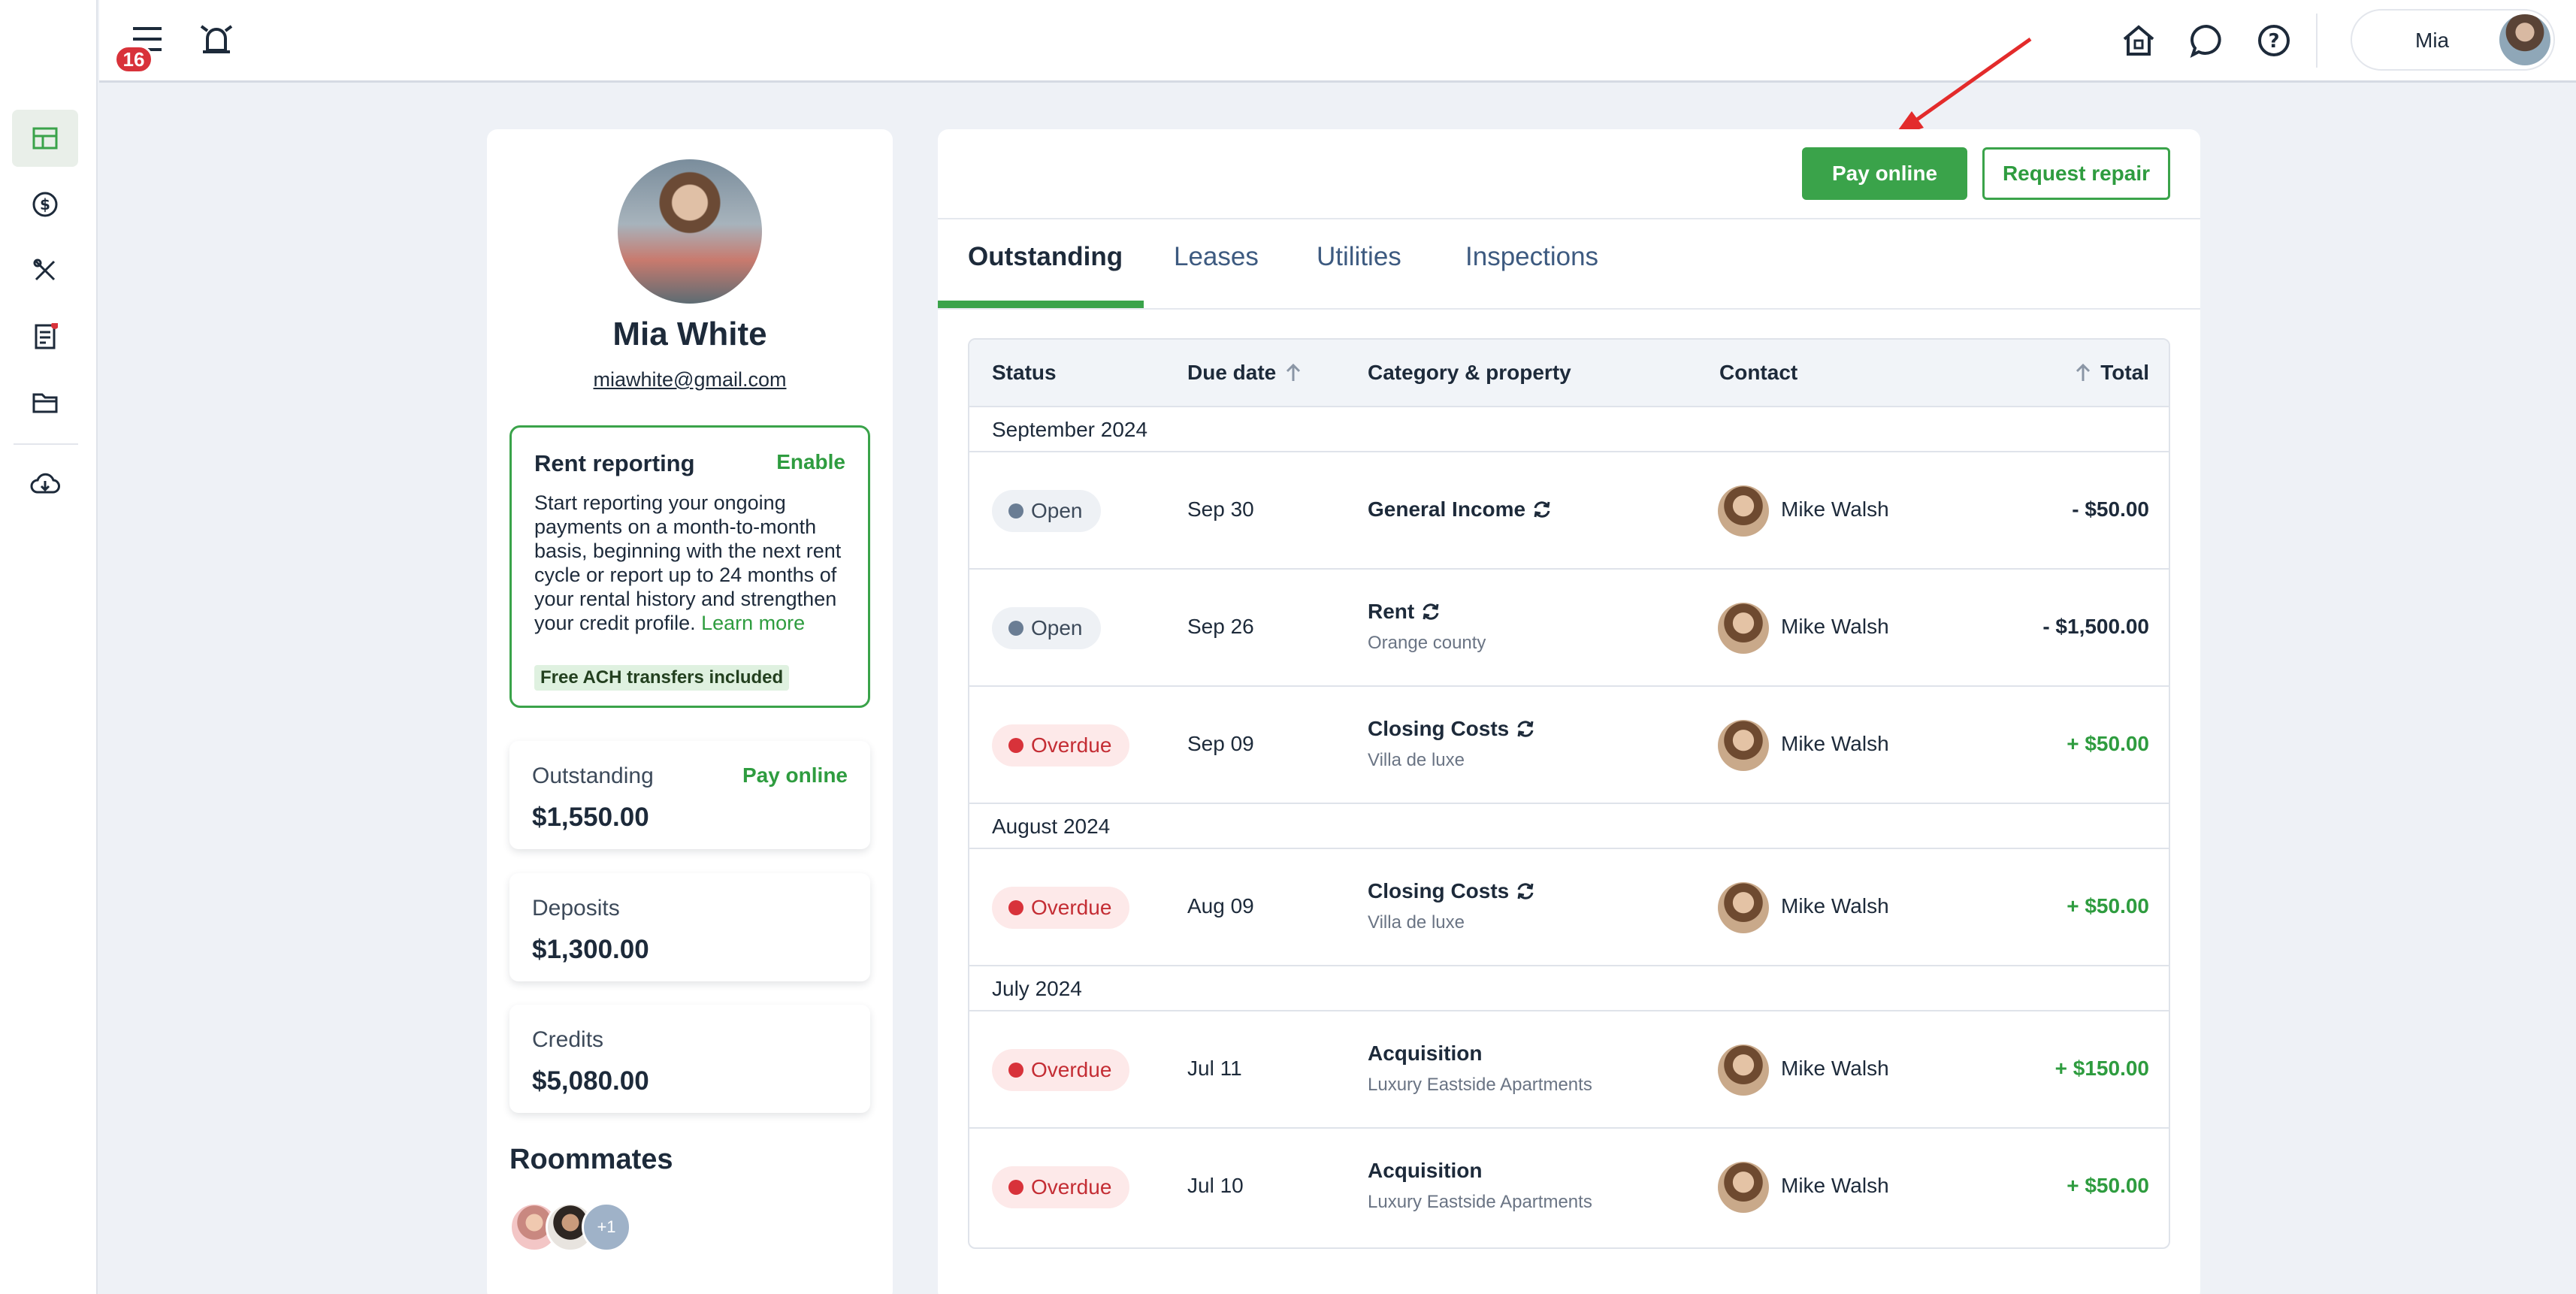 This screenshot has width=2576, height=1294. I want to click on cloud-download-icon, so click(45, 484).